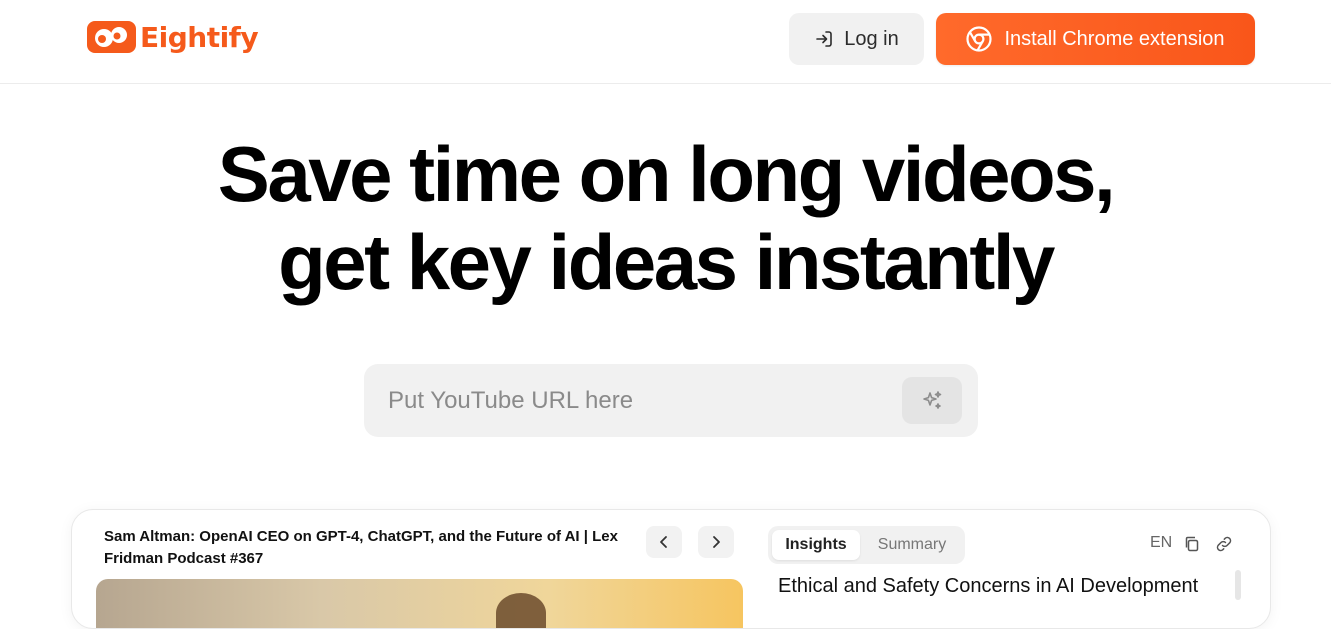 The width and height of the screenshot is (1331, 629). I want to click on tab-summary: Summary, so click(912, 545).